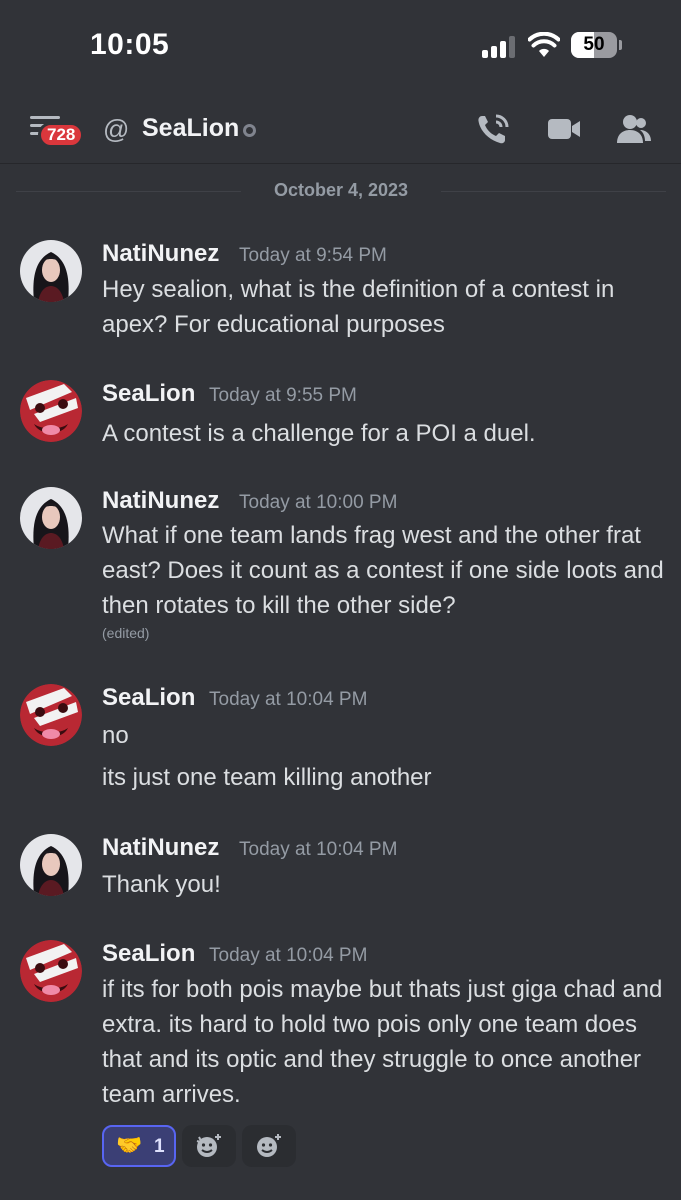  I want to click on reaction-handshake: 🤝 1, so click(139, 1146).